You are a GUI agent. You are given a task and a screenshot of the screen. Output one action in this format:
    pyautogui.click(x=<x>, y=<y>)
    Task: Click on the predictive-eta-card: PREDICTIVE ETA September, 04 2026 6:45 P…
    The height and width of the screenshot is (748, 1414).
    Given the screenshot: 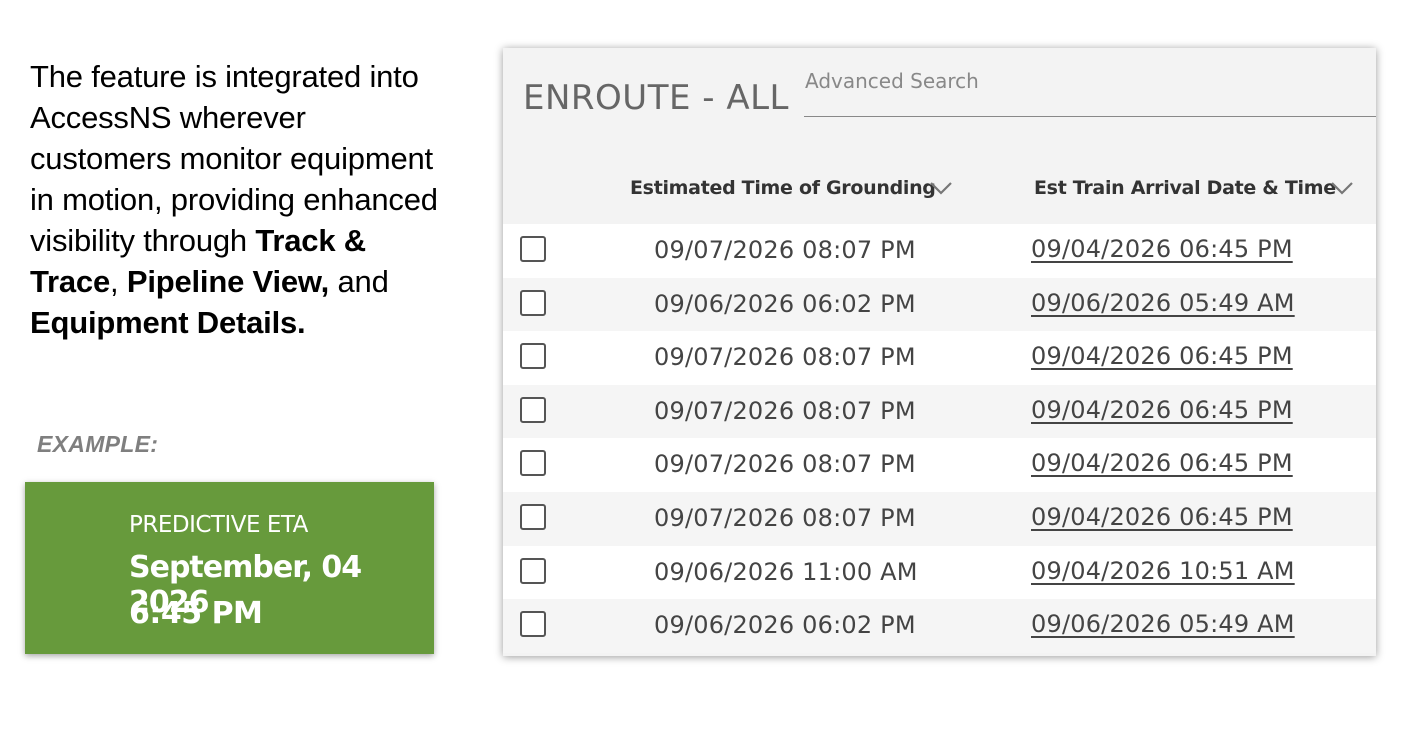 What is the action you would take?
    pyautogui.click(x=229, y=568)
    